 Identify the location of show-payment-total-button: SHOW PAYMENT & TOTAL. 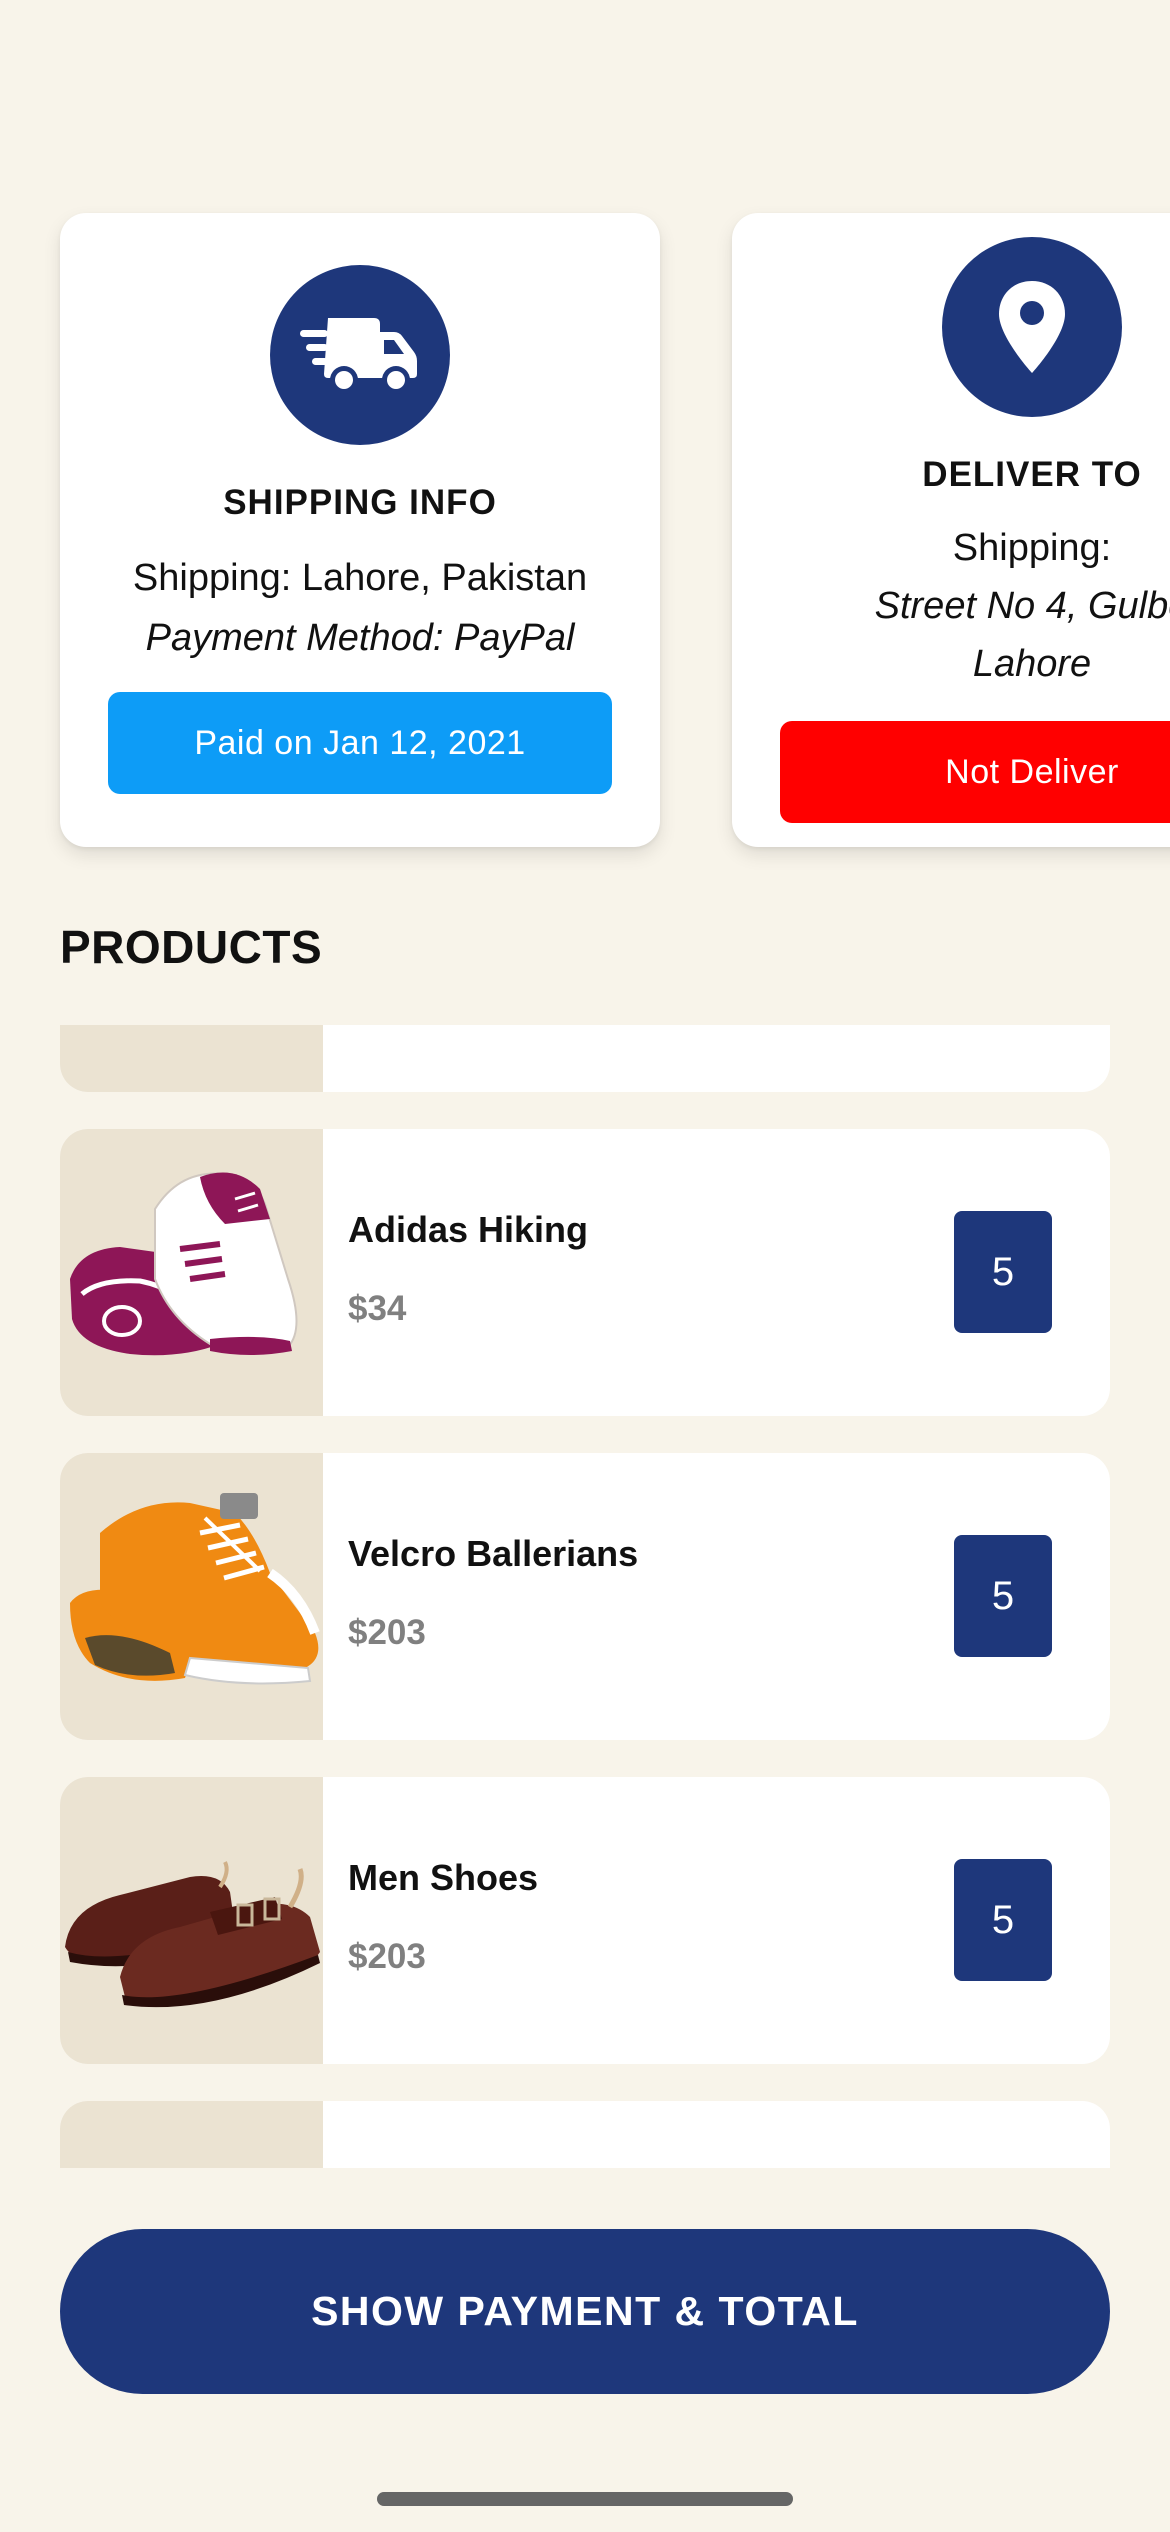
(585, 2311).